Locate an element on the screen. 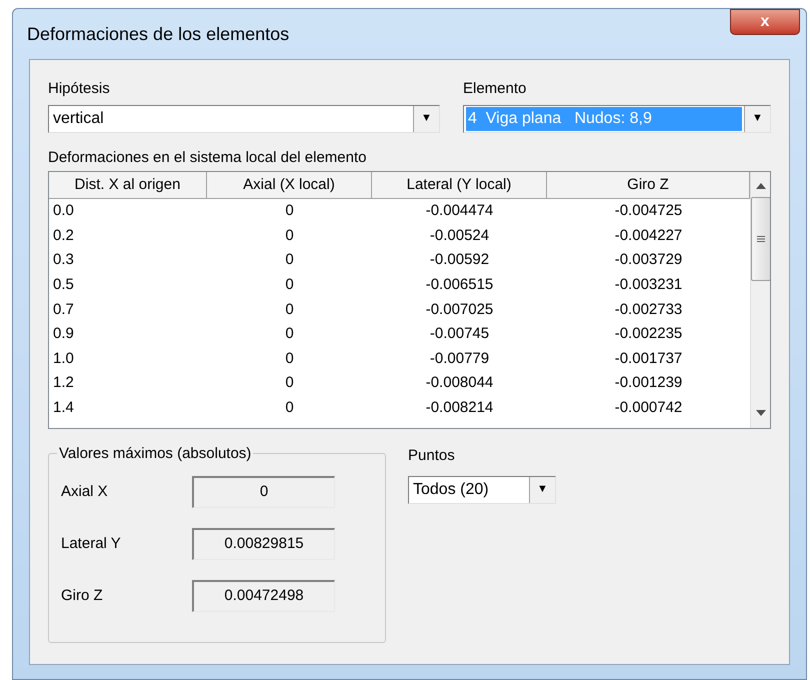  puntos-dropdown: Todos (20) ▼ is located at coordinates (482, 490).